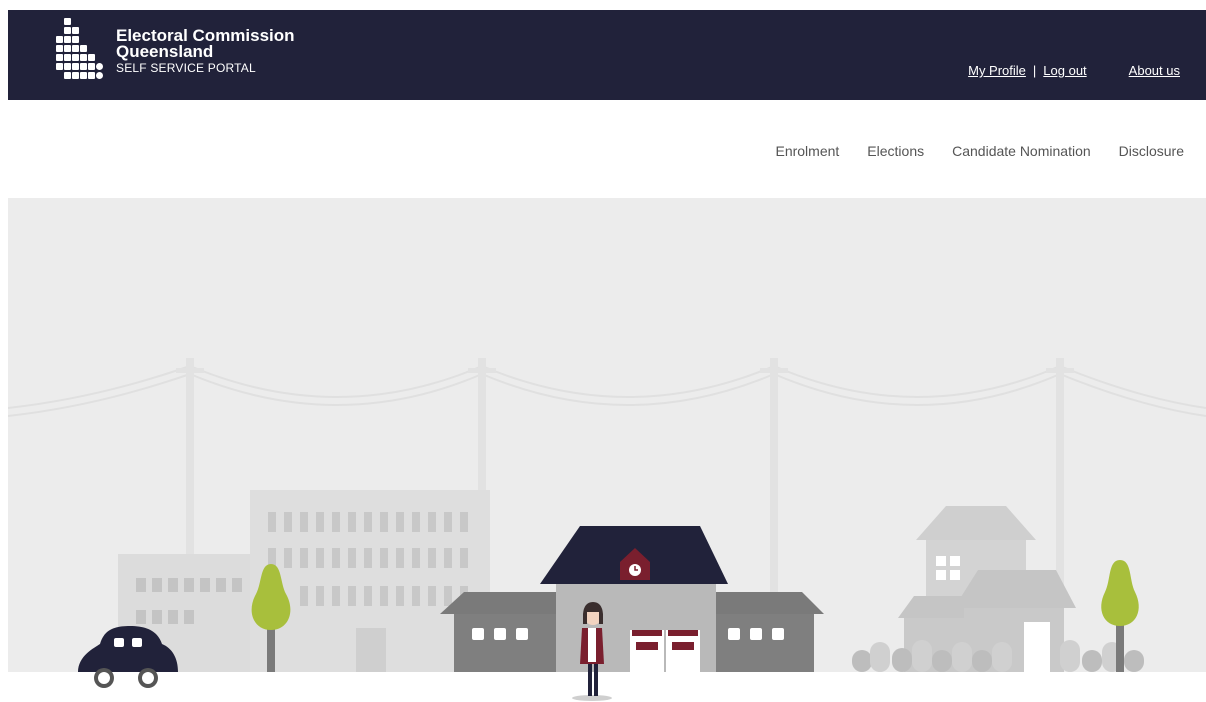 This screenshot has height=702, width=1206. What do you see at coordinates (79, 48) in the screenshot?
I see `ecq-logo` at bounding box center [79, 48].